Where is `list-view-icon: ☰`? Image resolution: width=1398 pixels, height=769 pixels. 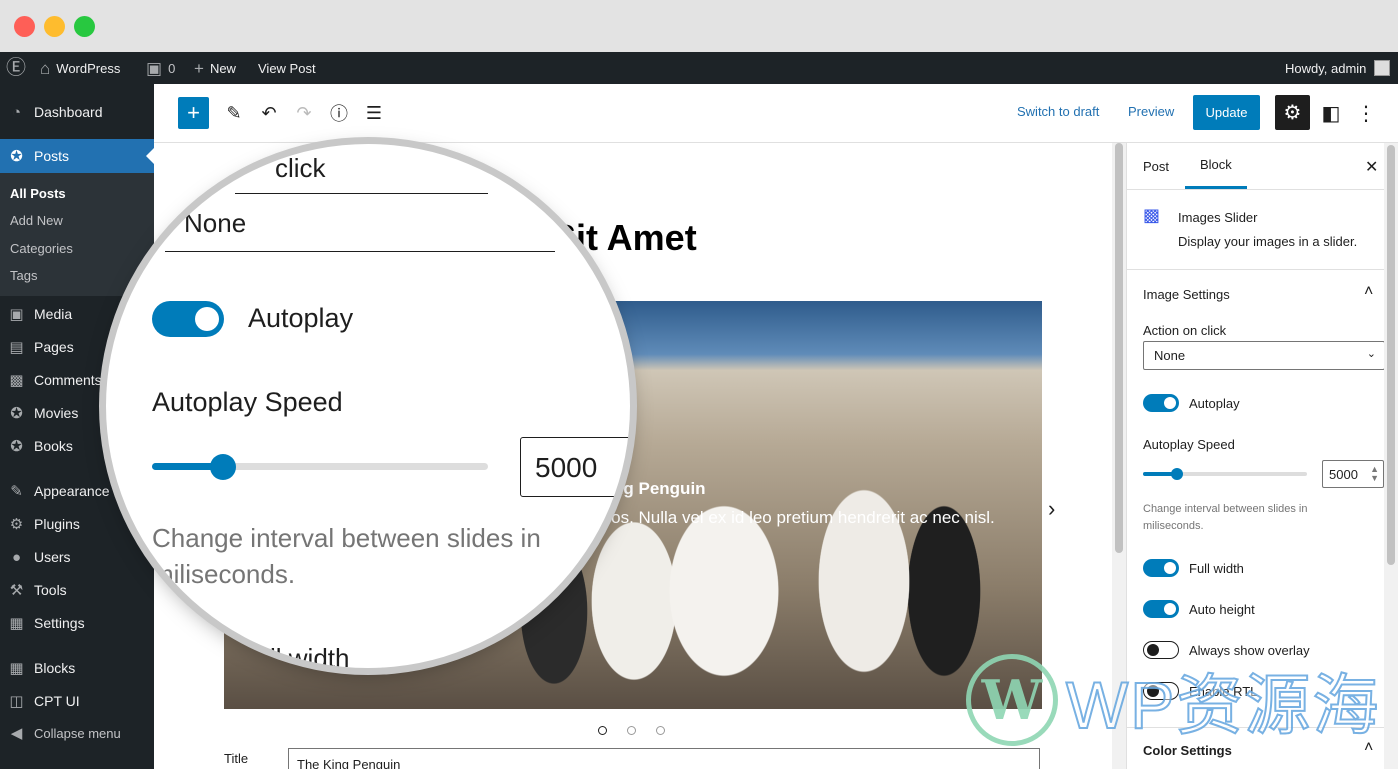 list-view-icon: ☰ is located at coordinates (374, 112).